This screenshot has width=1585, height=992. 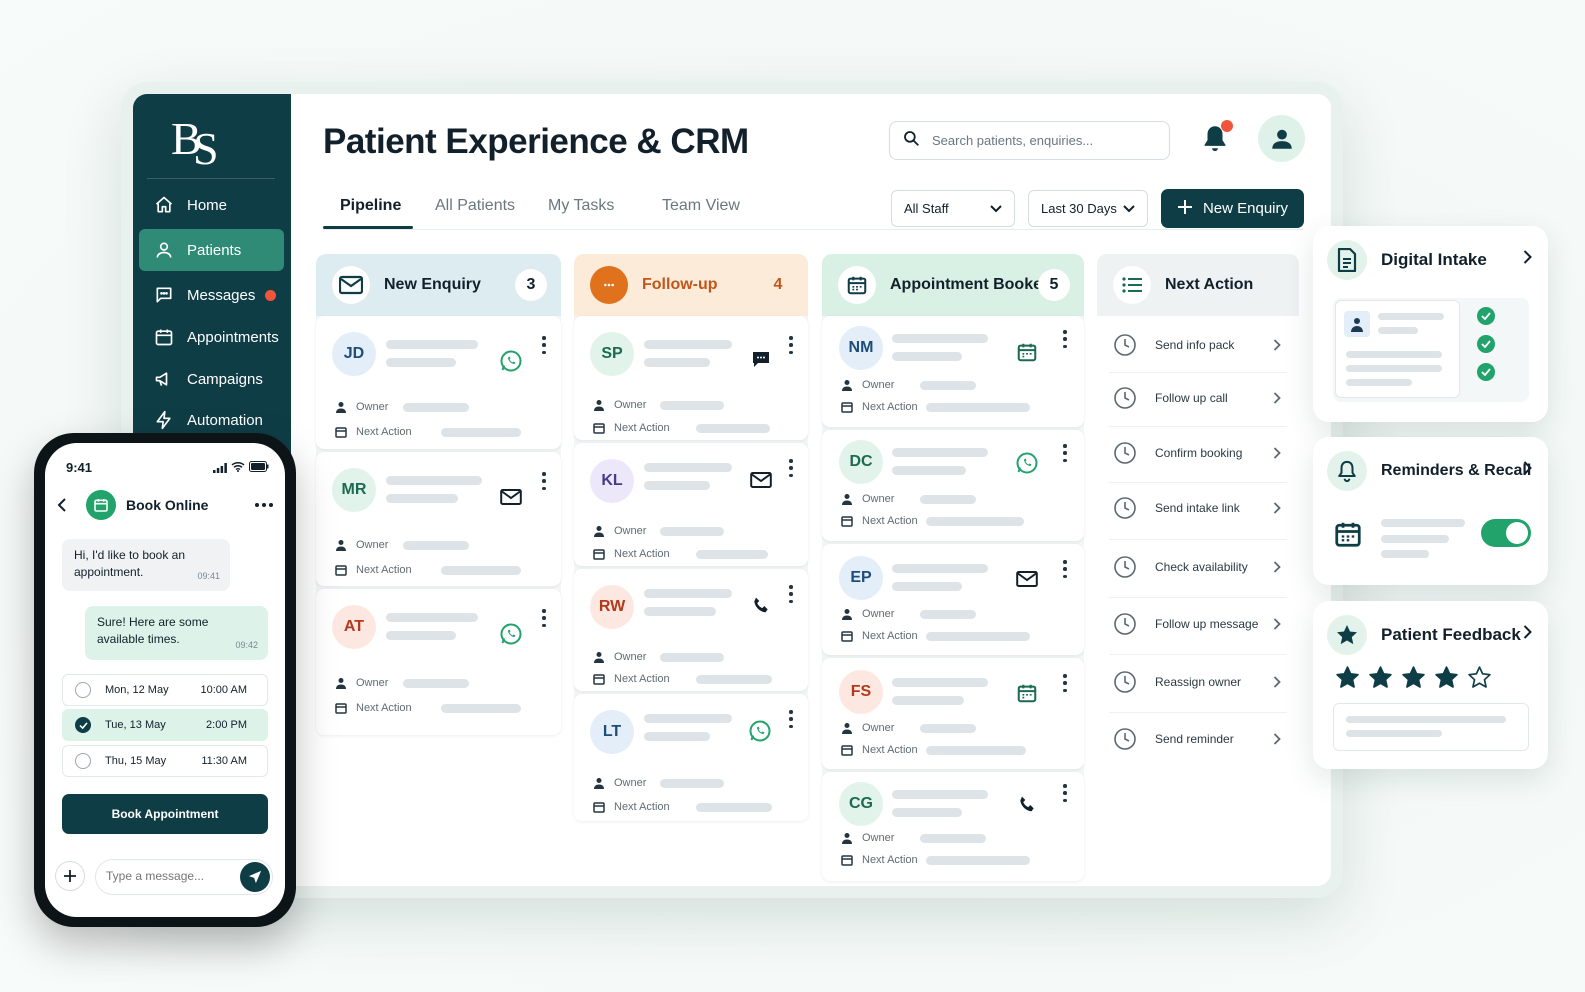 What do you see at coordinates (953, 599) in the screenshot?
I see `patient-card: EP Owner Next Action` at bounding box center [953, 599].